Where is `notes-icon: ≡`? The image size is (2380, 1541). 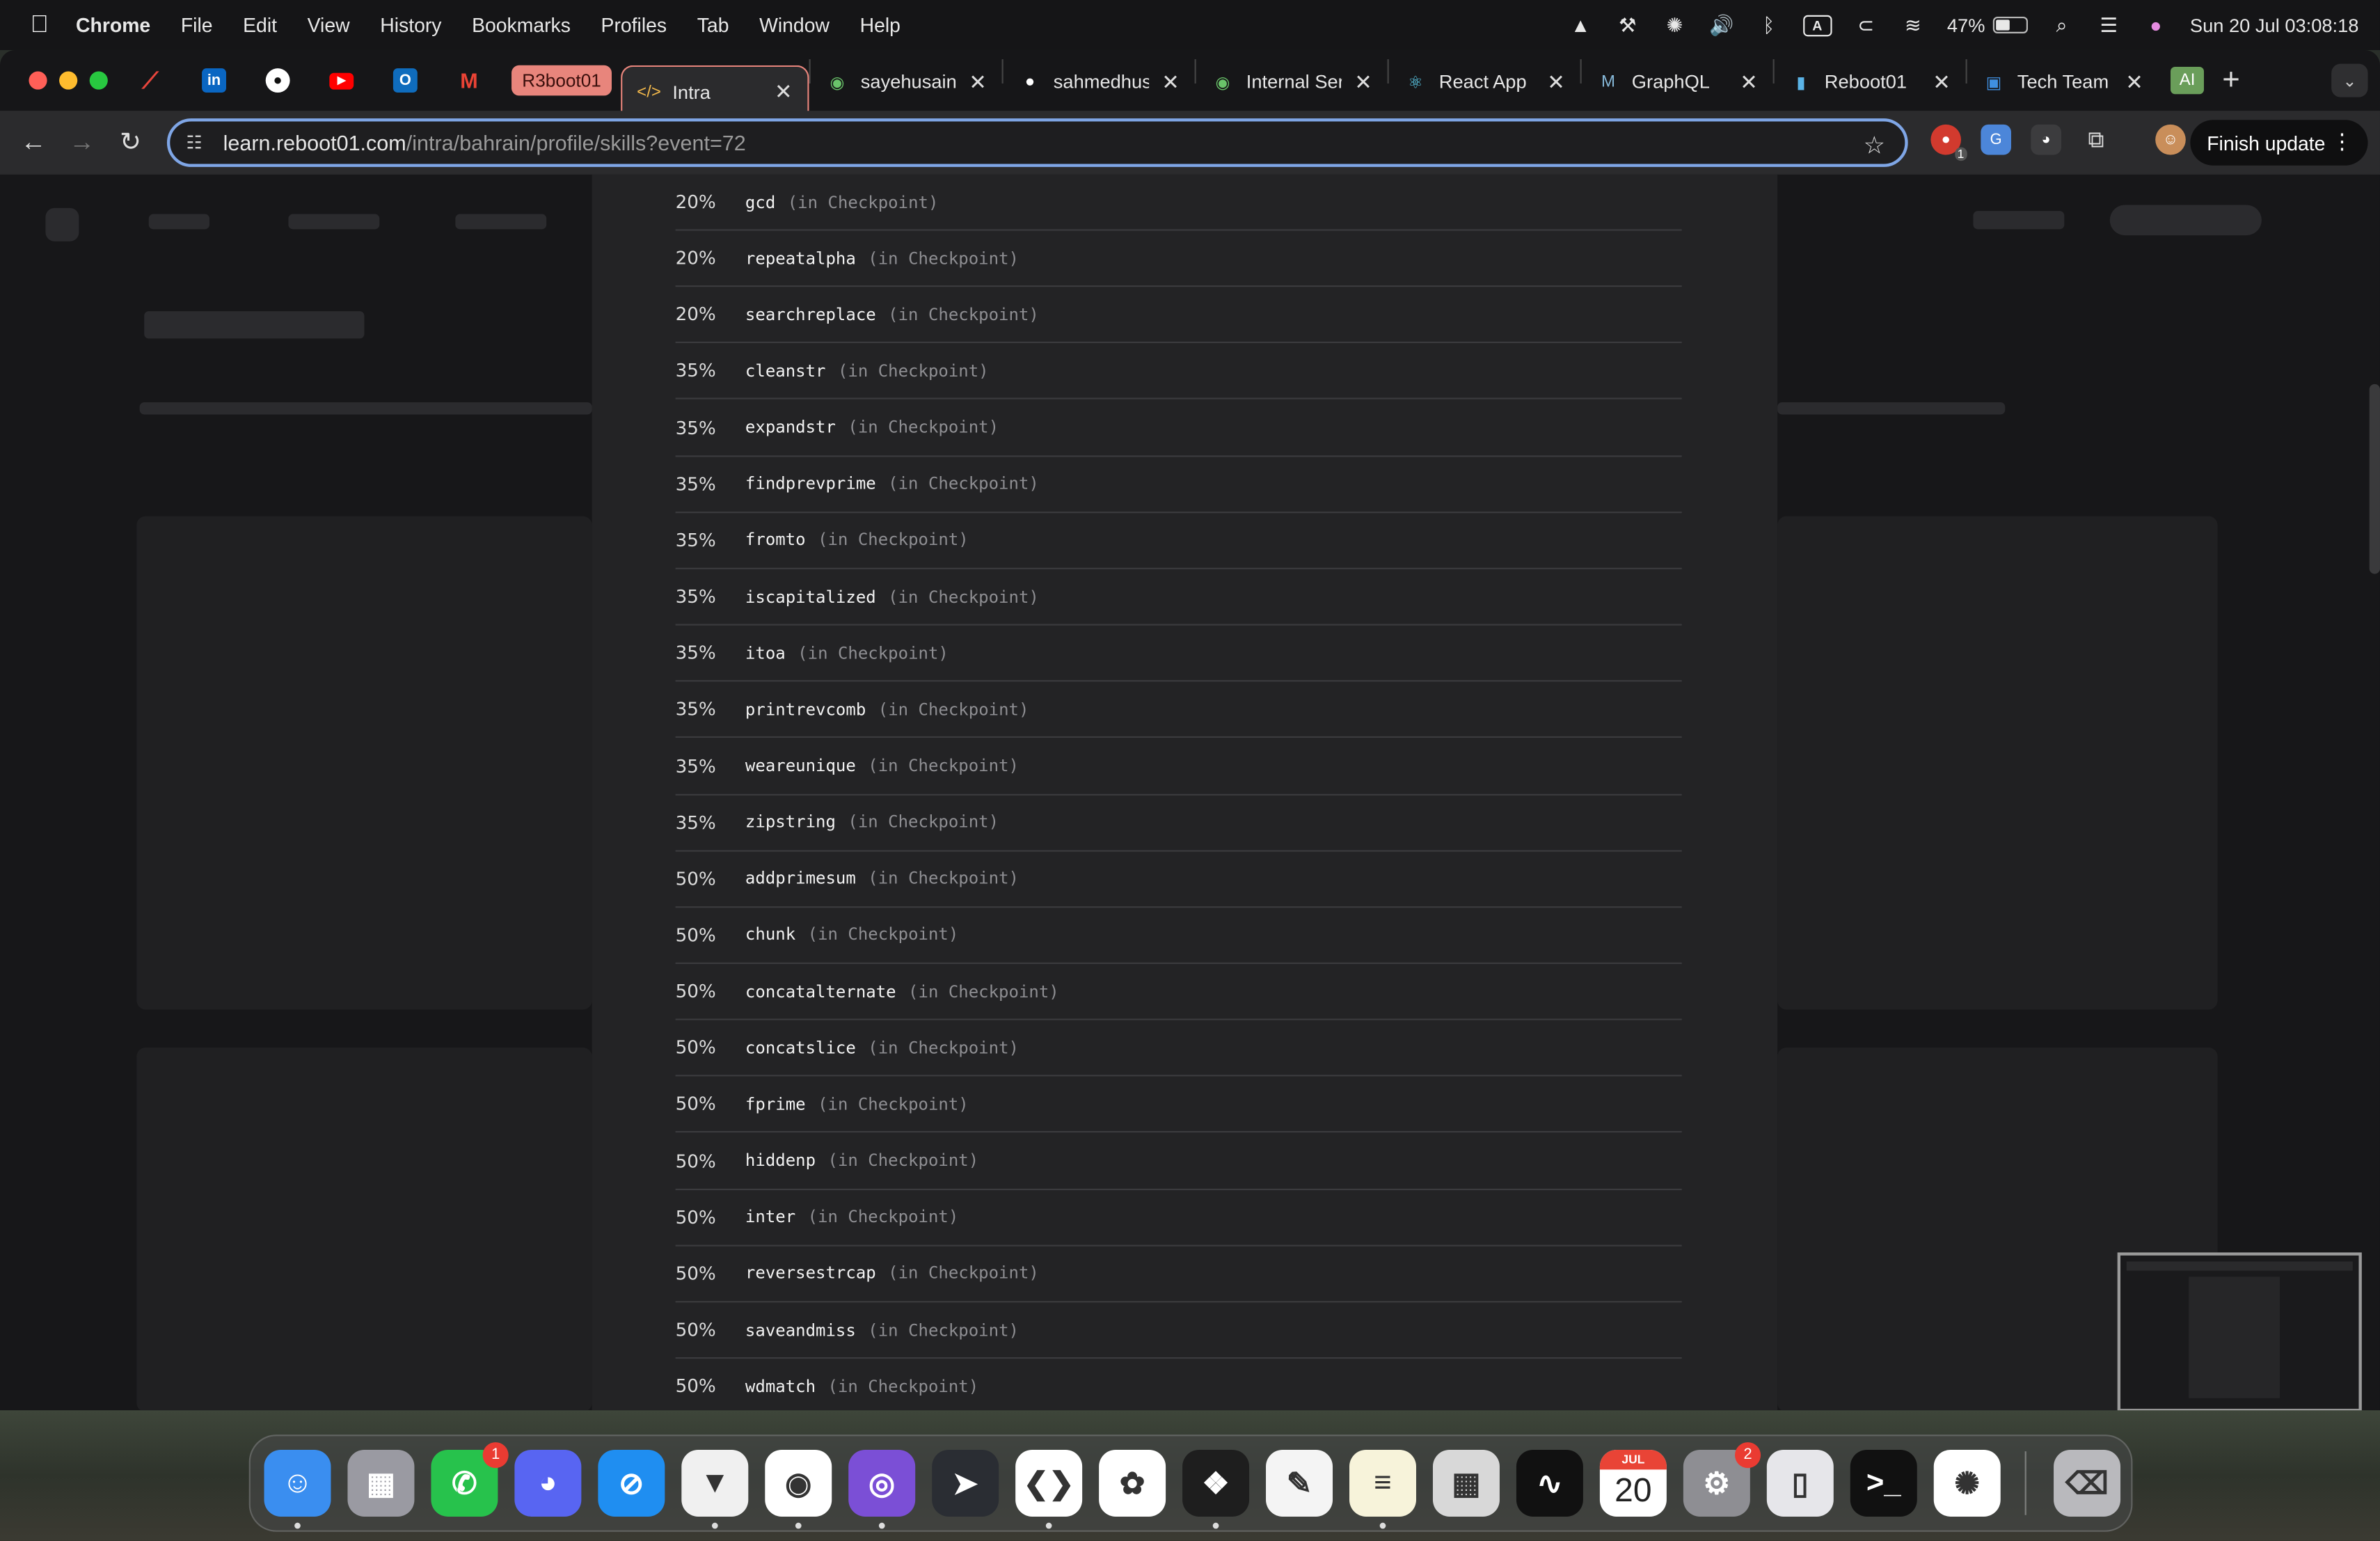
notes-icon: ≡ is located at coordinates (1383, 1482).